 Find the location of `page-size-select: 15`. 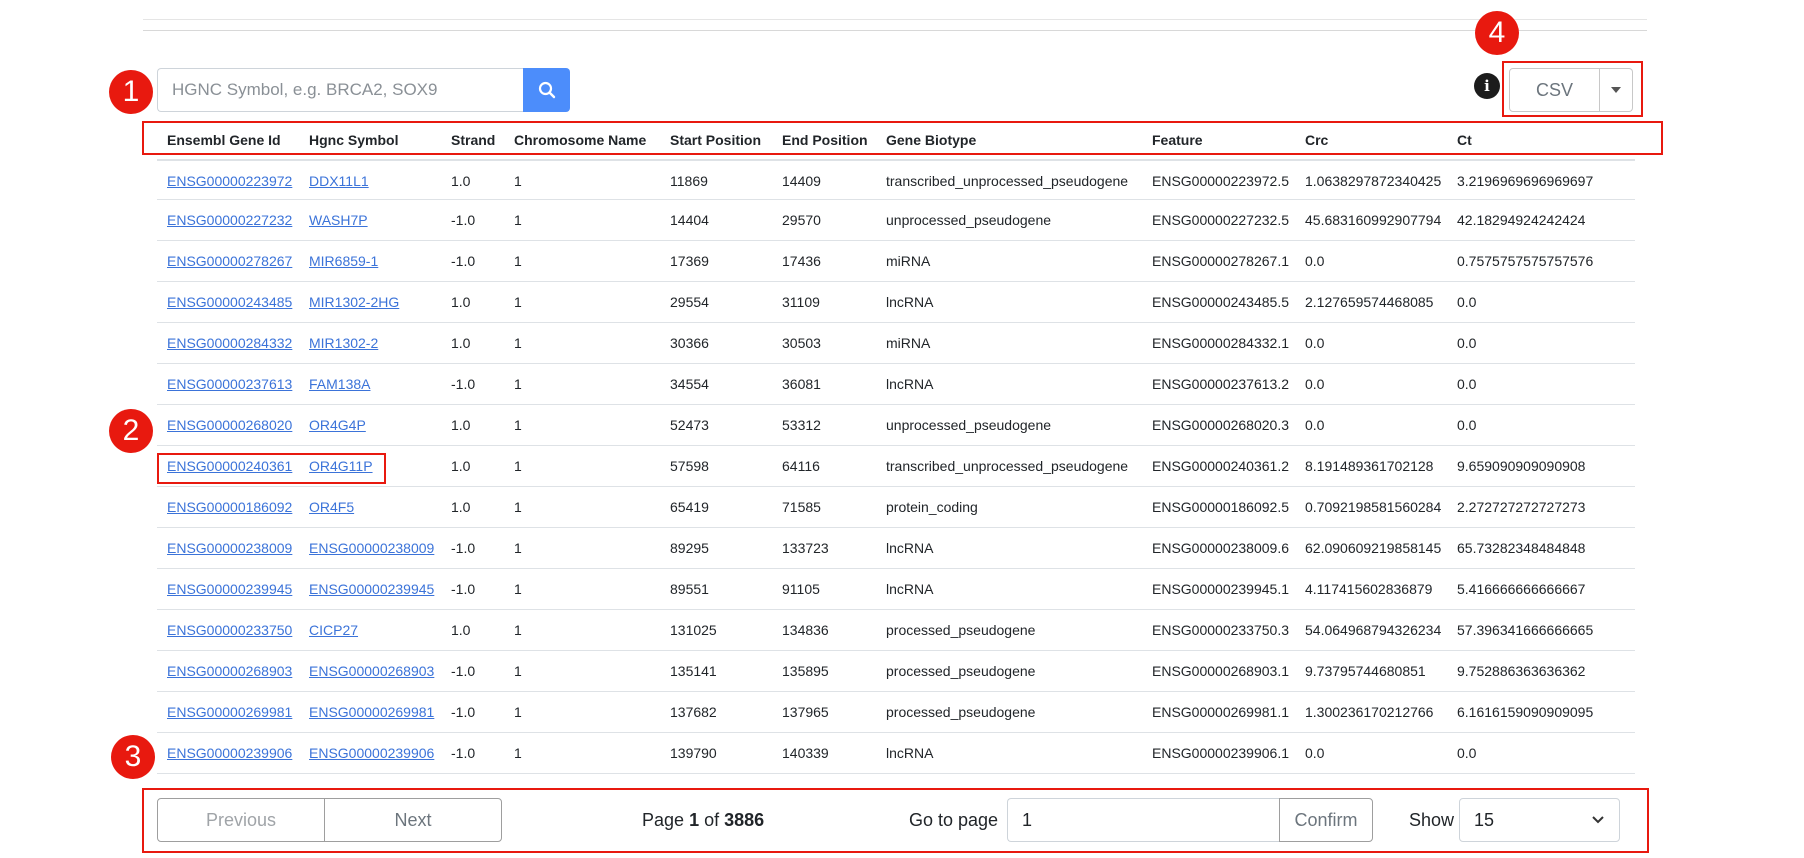

page-size-select: 15 is located at coordinates (1539, 820).